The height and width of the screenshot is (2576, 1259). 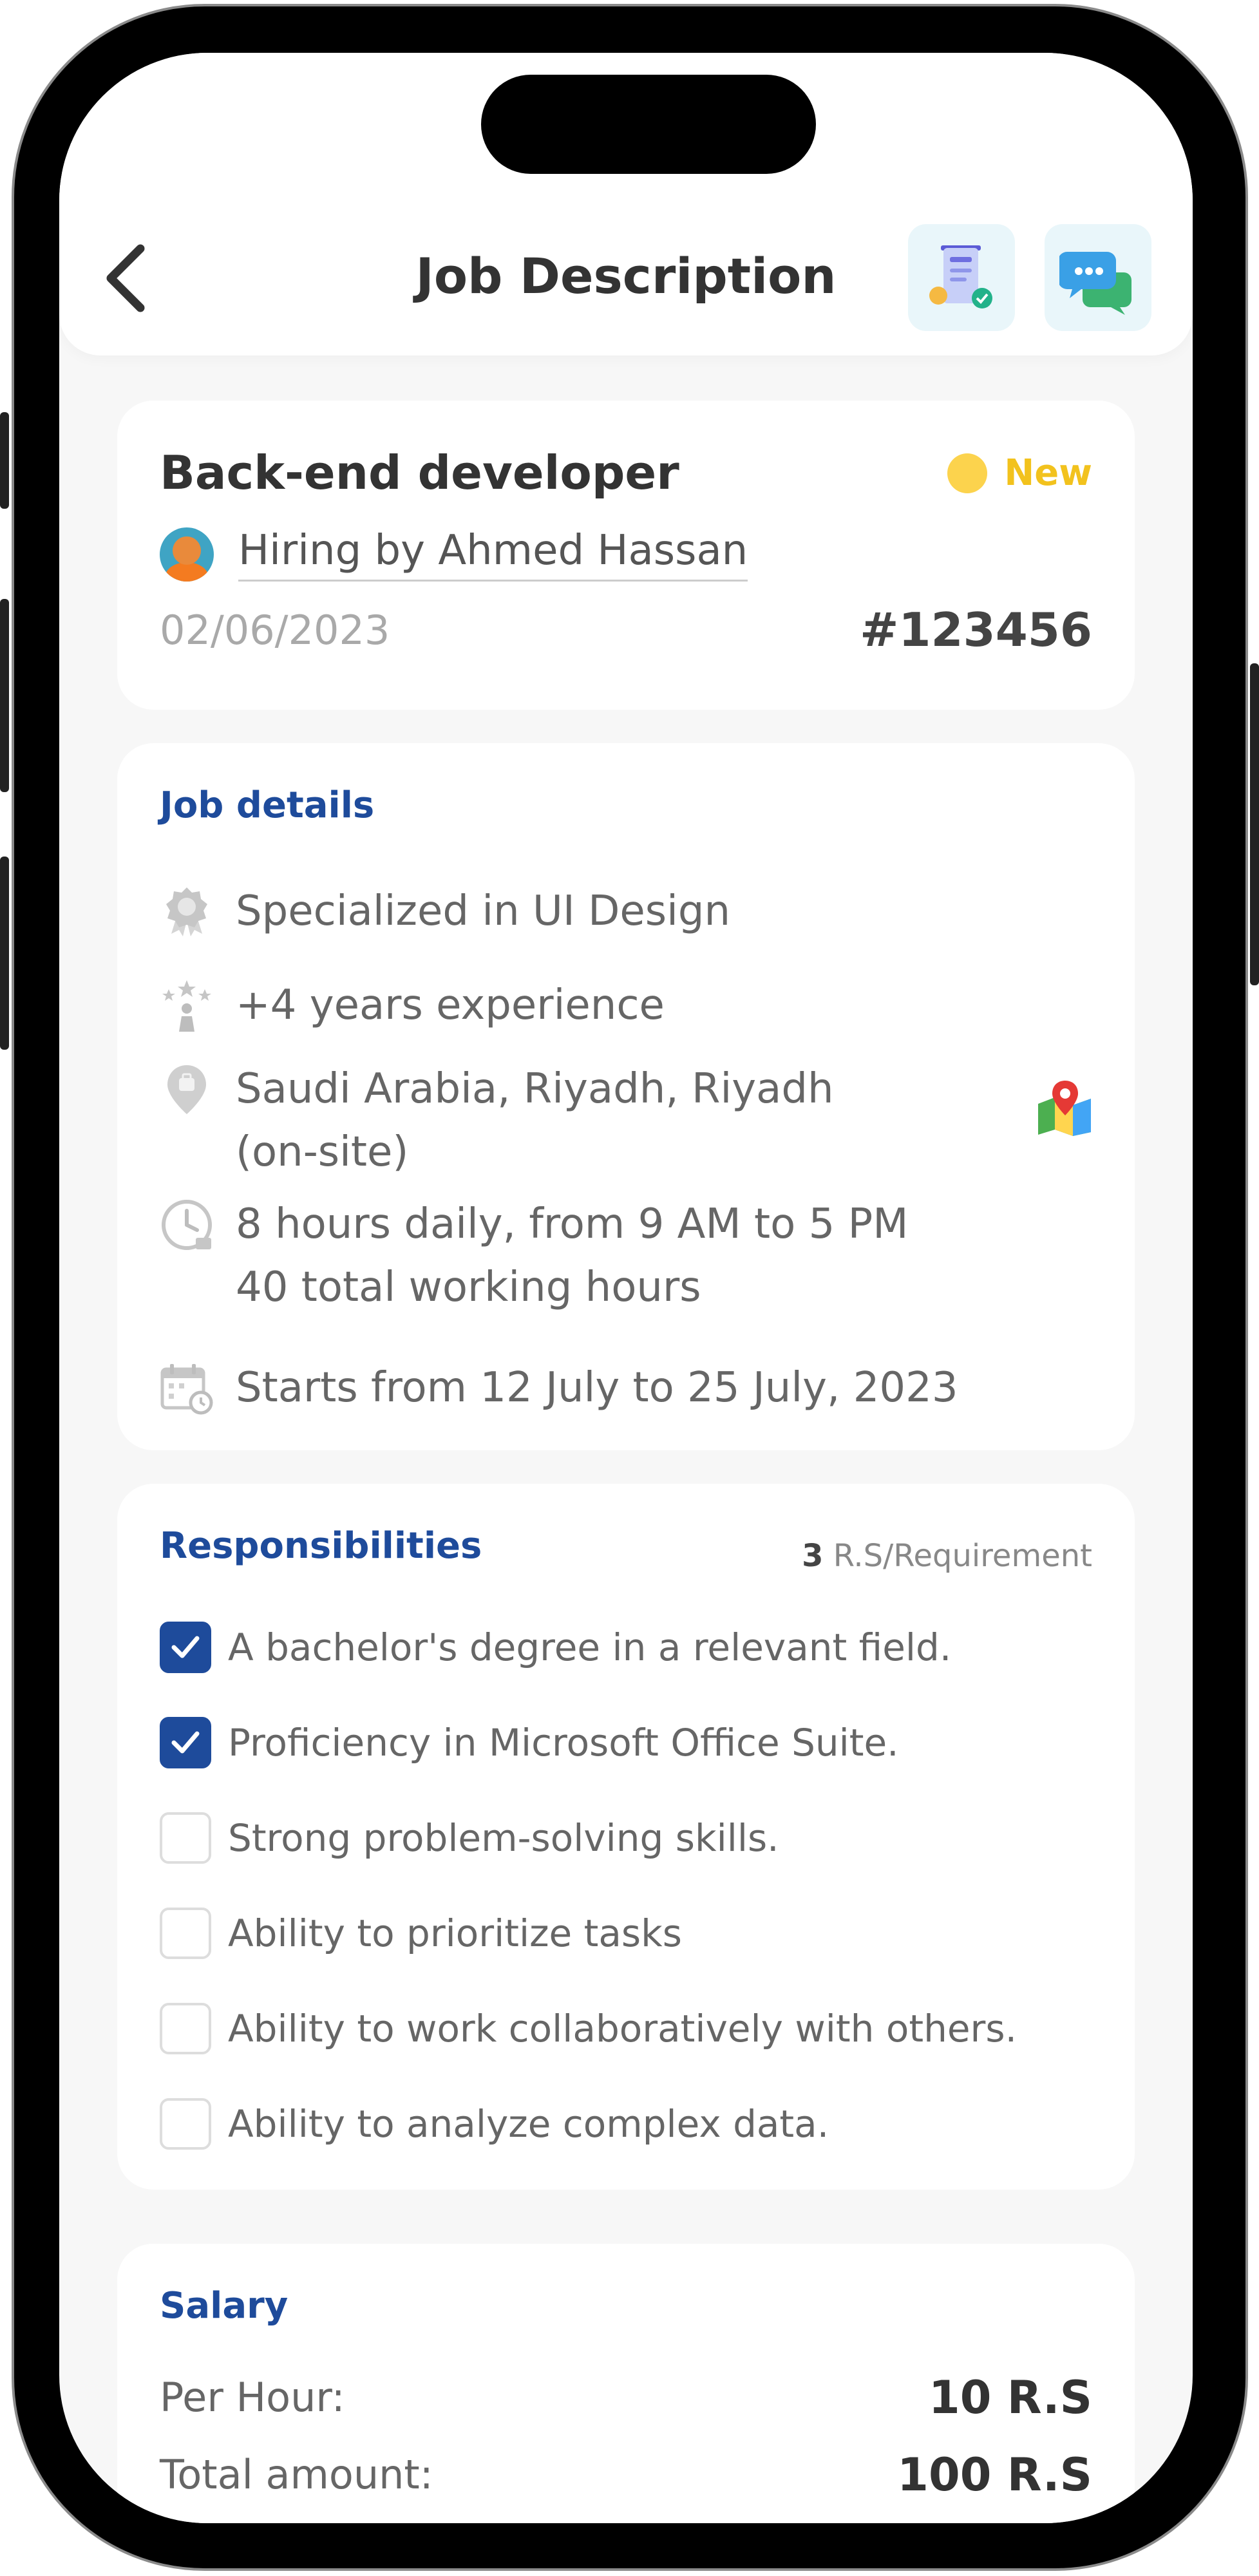 I want to click on requirement-text: Ability to prioritize tasks, so click(x=455, y=1933).